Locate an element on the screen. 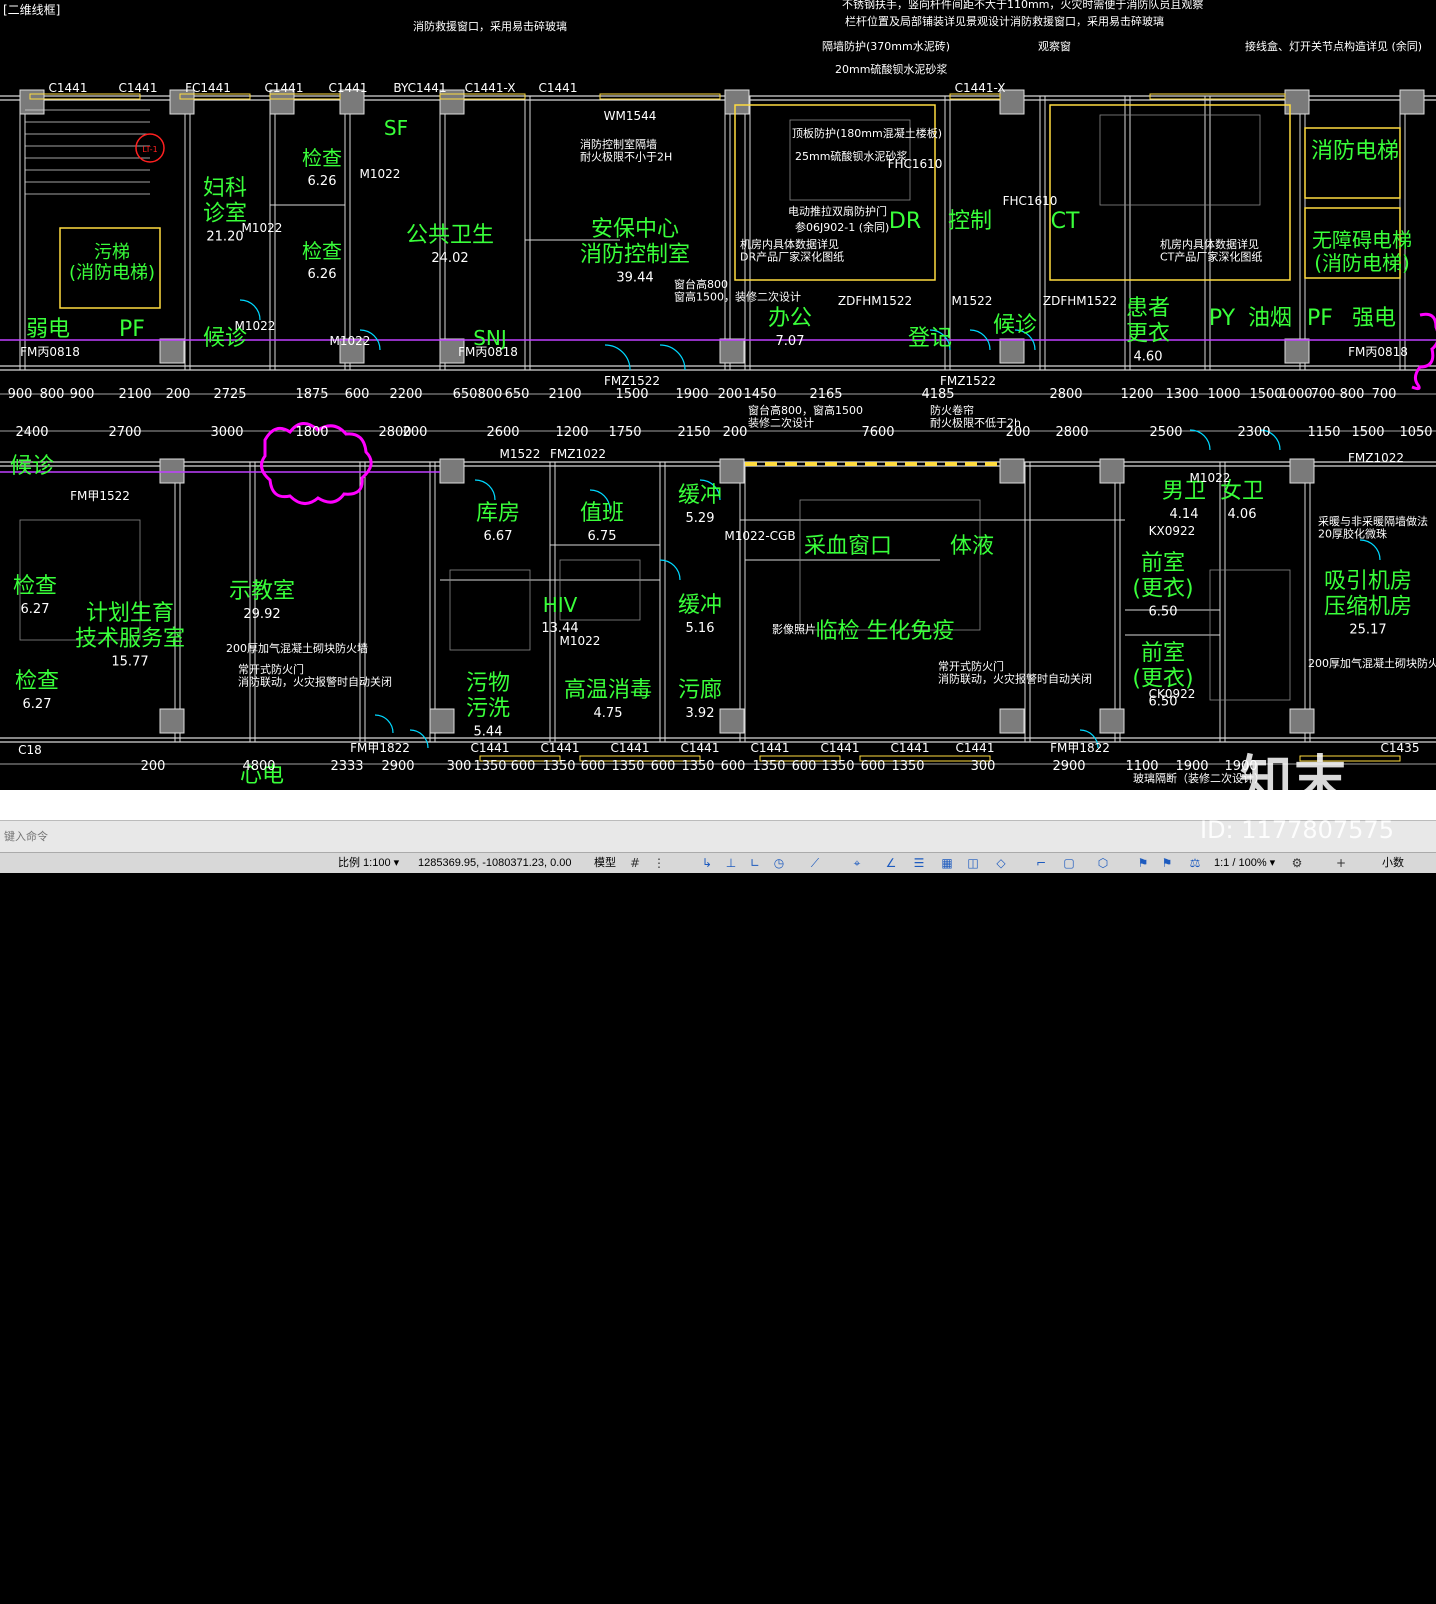 Image resolution: width=1436 pixels, height=1604 pixels. grid-icon: # is located at coordinates (635, 863).